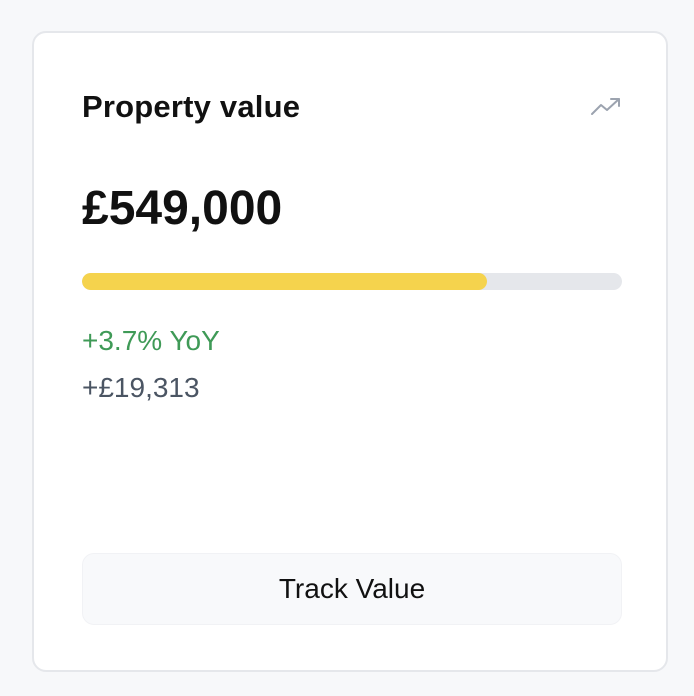 The width and height of the screenshot is (694, 696). Describe the element at coordinates (191, 106) in the screenshot. I see `card-title: Property value` at that location.